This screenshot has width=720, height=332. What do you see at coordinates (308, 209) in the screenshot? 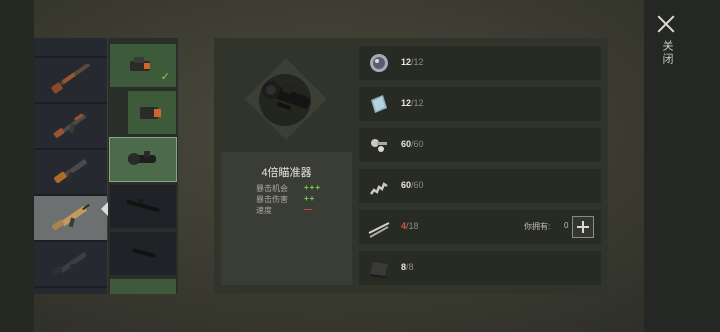
I see `stat-value: —` at bounding box center [308, 209].